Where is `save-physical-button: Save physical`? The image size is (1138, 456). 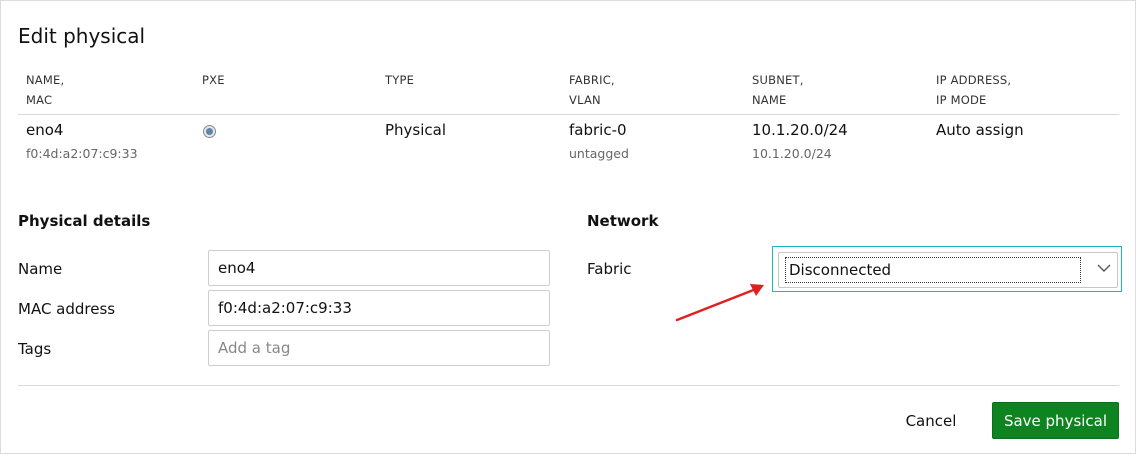 save-physical-button: Save physical is located at coordinates (1055, 420).